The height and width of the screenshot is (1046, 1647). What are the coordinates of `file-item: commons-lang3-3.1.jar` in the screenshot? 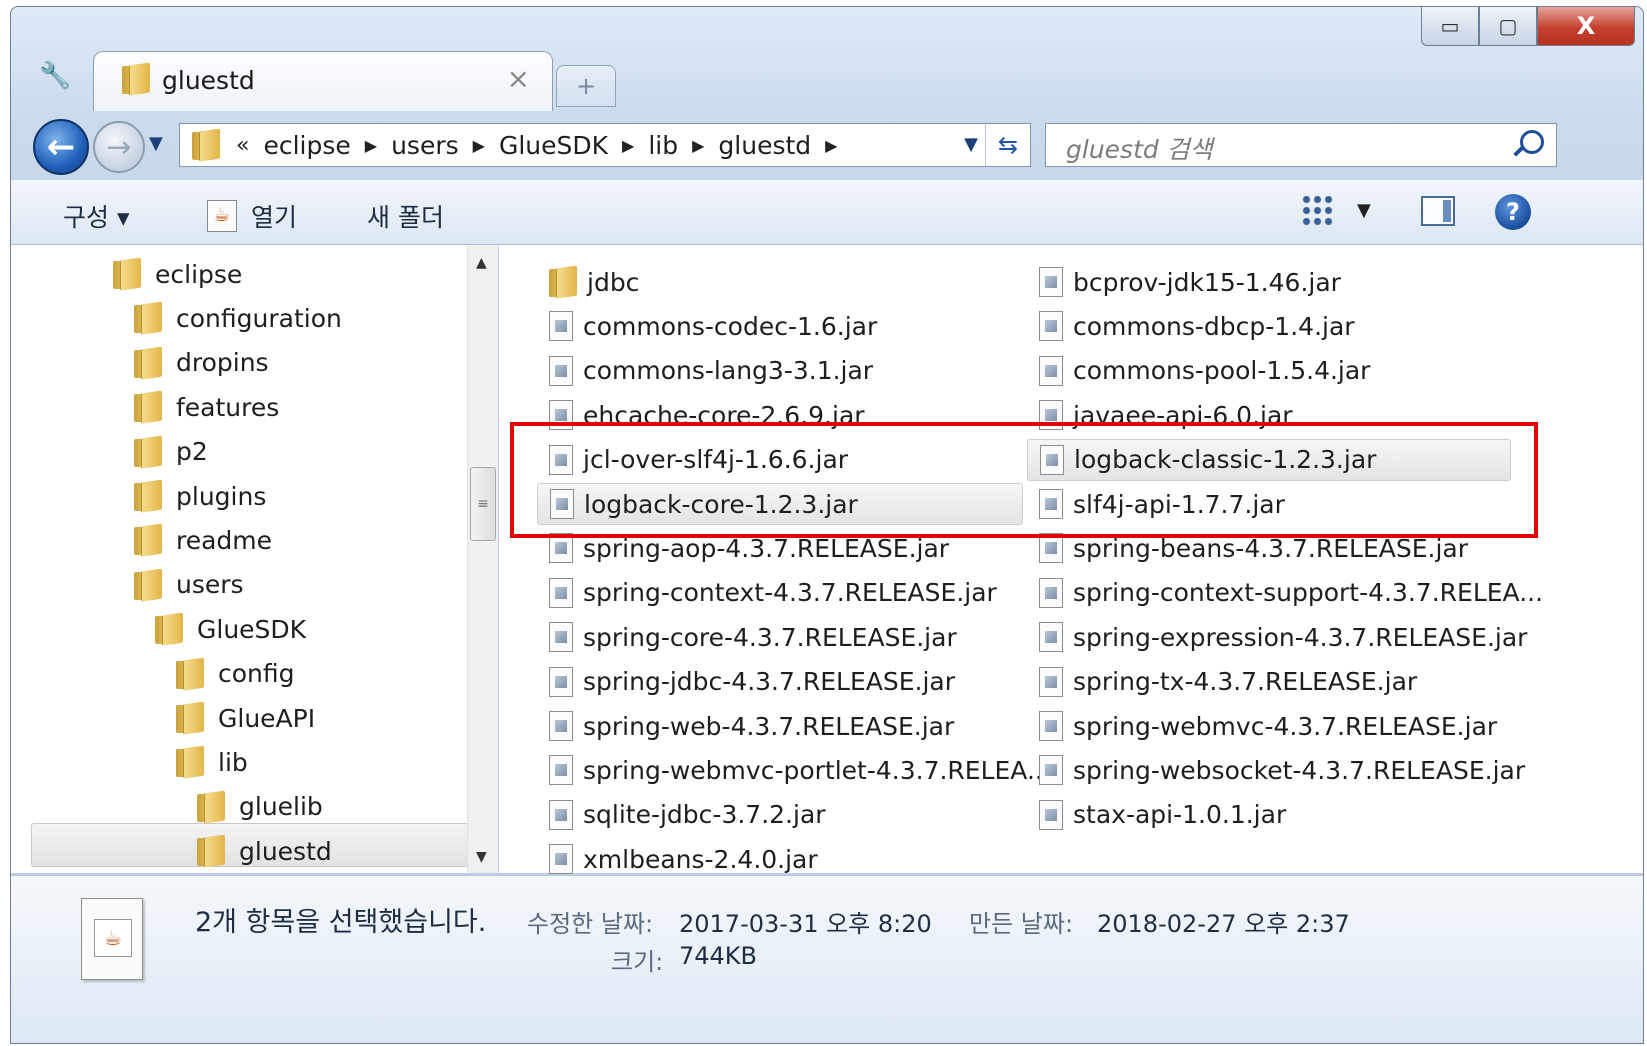 It's located at (780, 371).